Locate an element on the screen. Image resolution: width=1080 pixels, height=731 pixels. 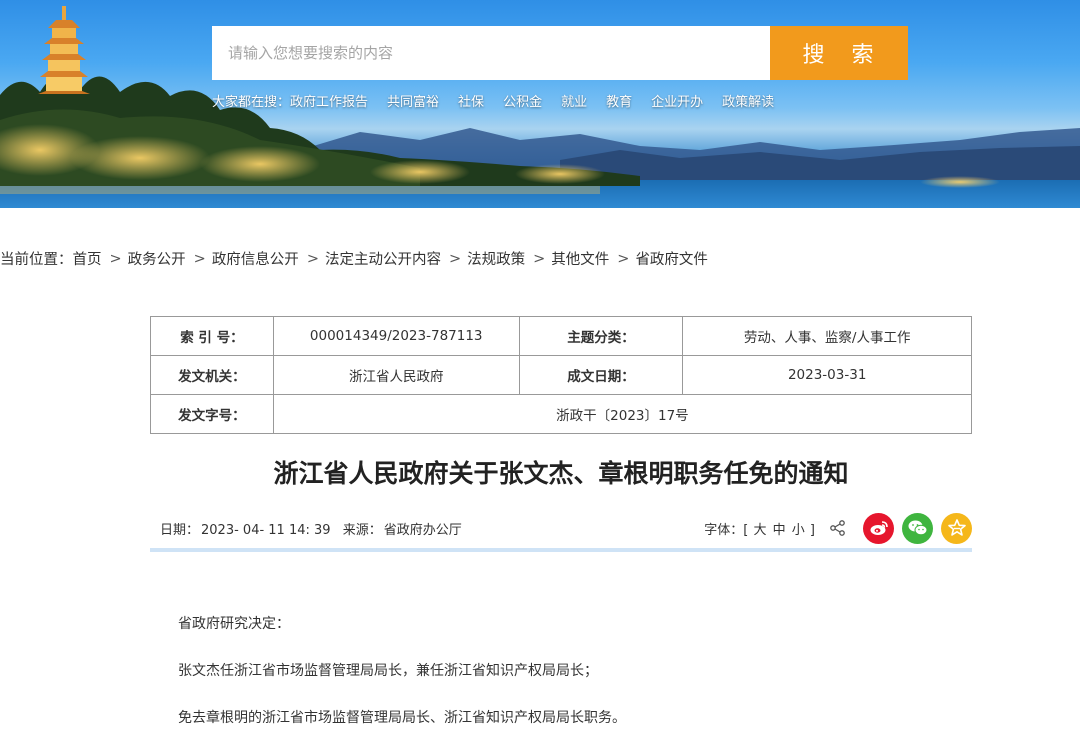
category-value: 劳动、人事、监察/人事工作 is located at coordinates (827, 336).